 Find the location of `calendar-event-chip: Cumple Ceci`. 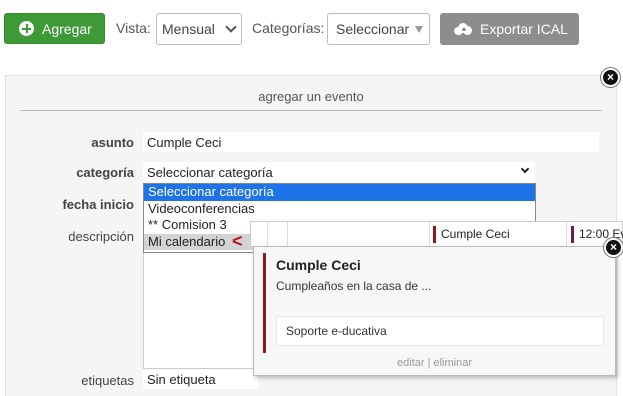

calendar-event-chip: Cumple Ceci is located at coordinates (497, 234).